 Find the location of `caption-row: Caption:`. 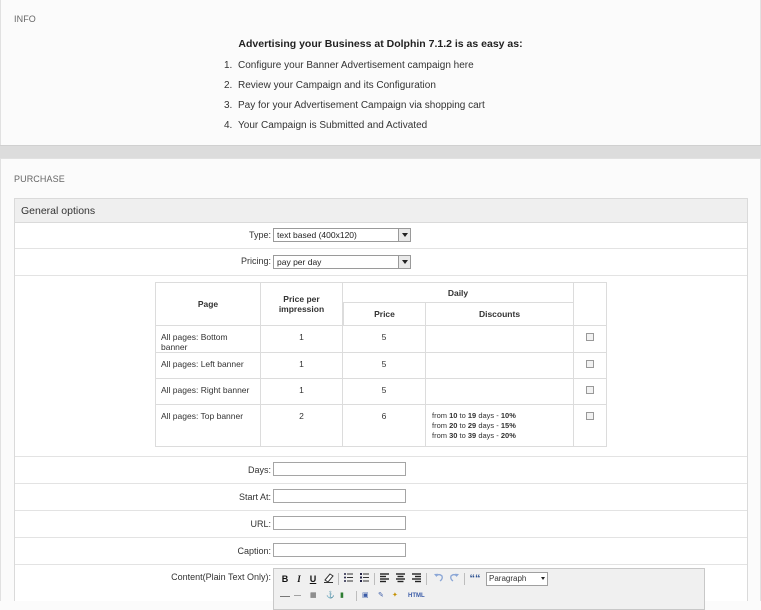

caption-row: Caption: is located at coordinates (381, 551).